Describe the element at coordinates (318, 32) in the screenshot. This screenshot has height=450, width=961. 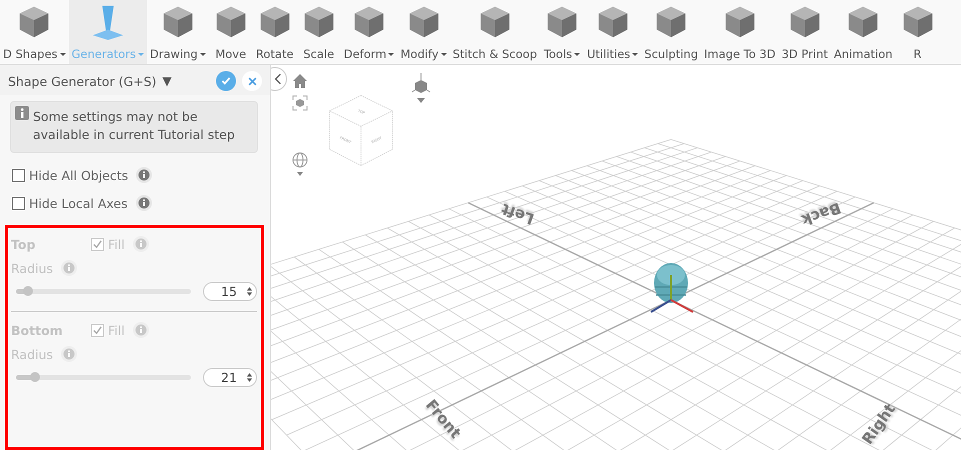
I see `toolbar-button: Scale` at that location.